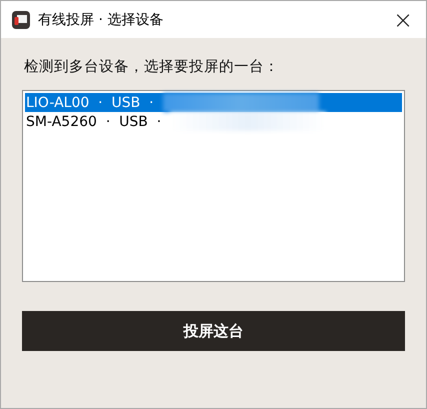  I want to click on close-button: ×, so click(403, 19).